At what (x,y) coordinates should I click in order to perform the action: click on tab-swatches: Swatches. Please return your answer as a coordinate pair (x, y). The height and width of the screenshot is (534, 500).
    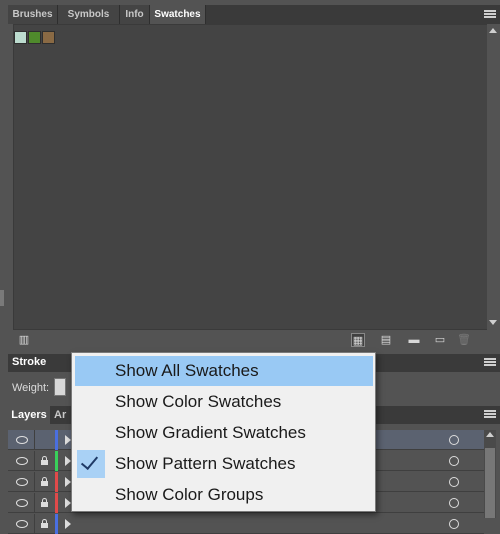
    Looking at the image, I should click on (178, 14).